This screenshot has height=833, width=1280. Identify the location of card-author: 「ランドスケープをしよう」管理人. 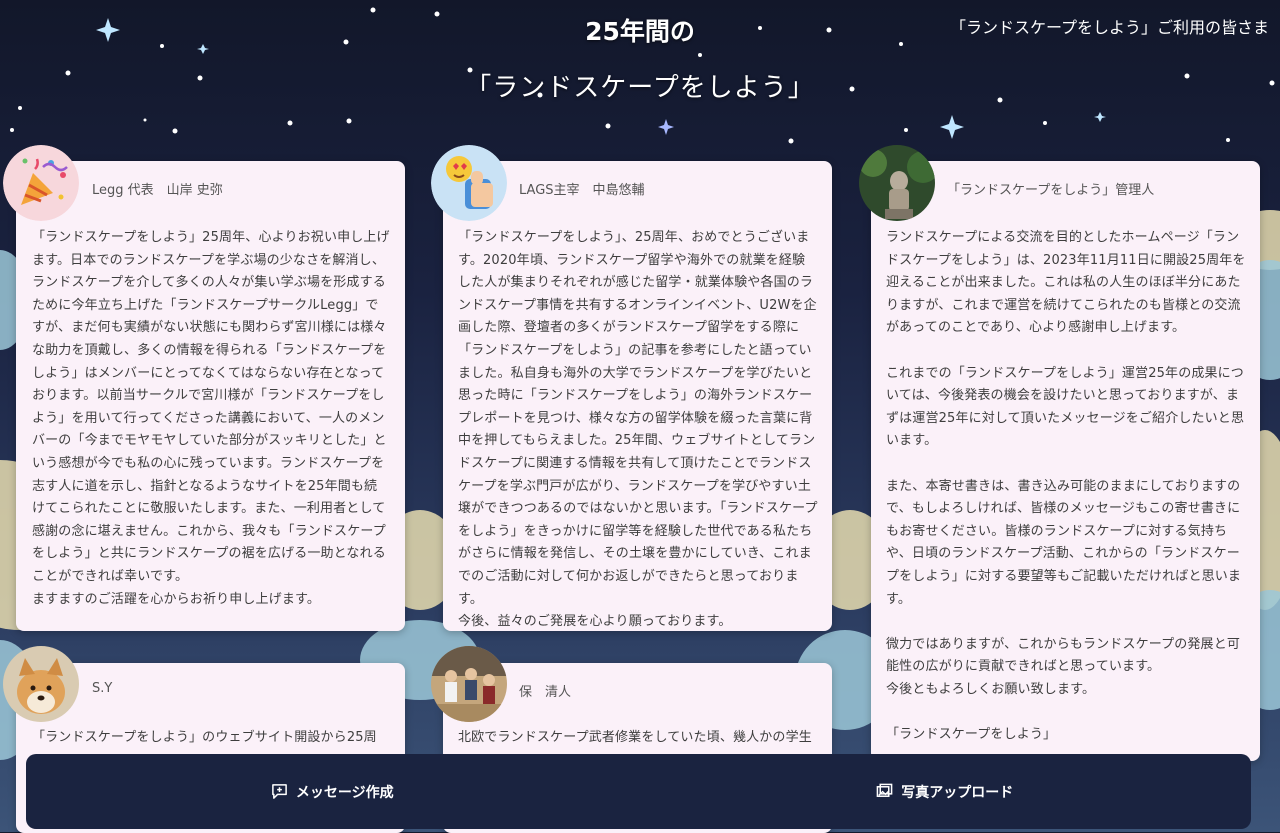
(1051, 190).